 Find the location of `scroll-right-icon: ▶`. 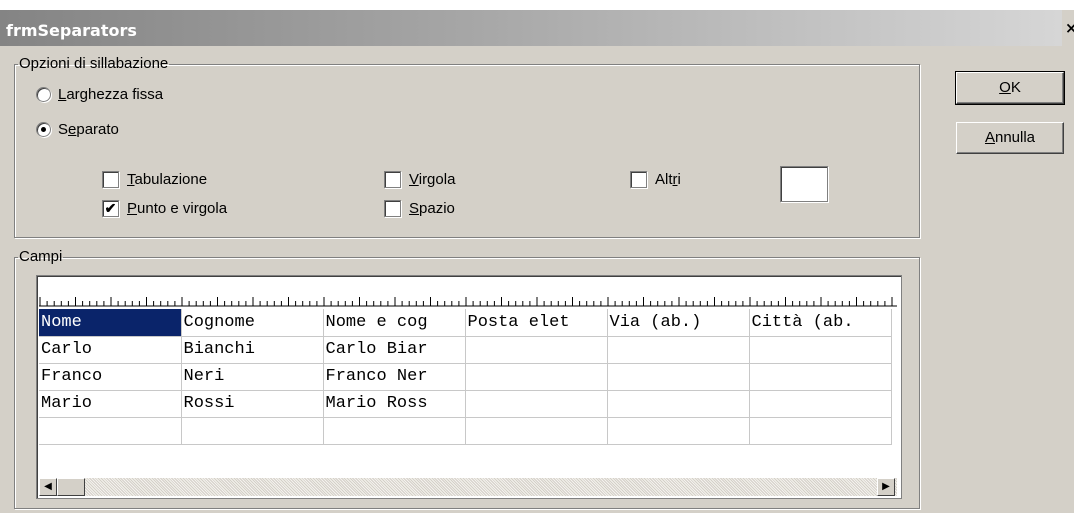

scroll-right-icon: ▶ is located at coordinates (886, 486).